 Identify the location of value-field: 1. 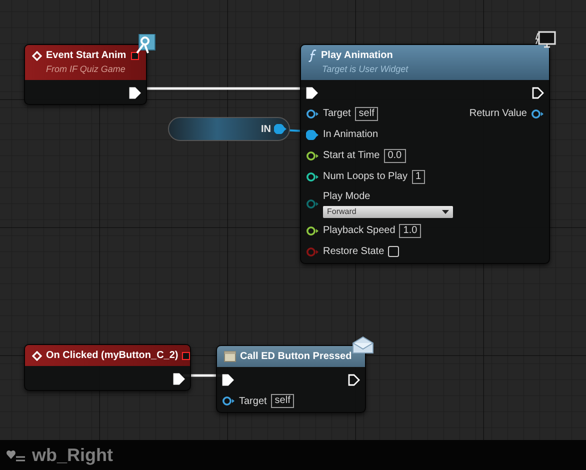
(419, 177).